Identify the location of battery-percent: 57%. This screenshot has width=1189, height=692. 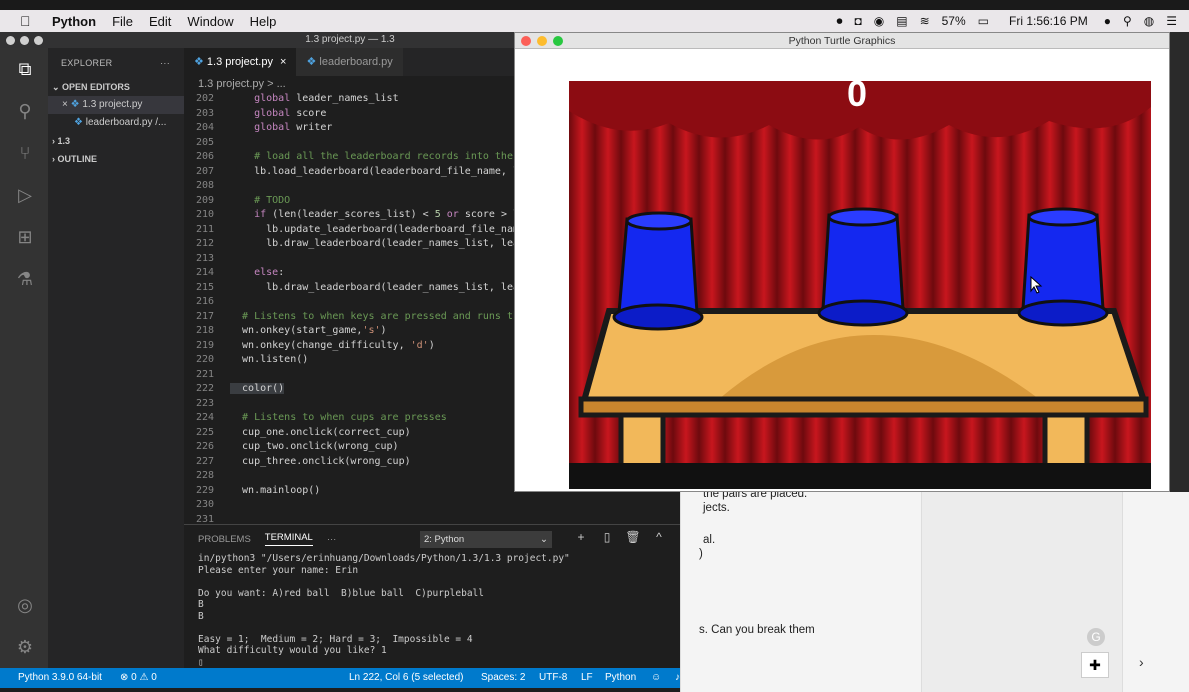
(954, 21).